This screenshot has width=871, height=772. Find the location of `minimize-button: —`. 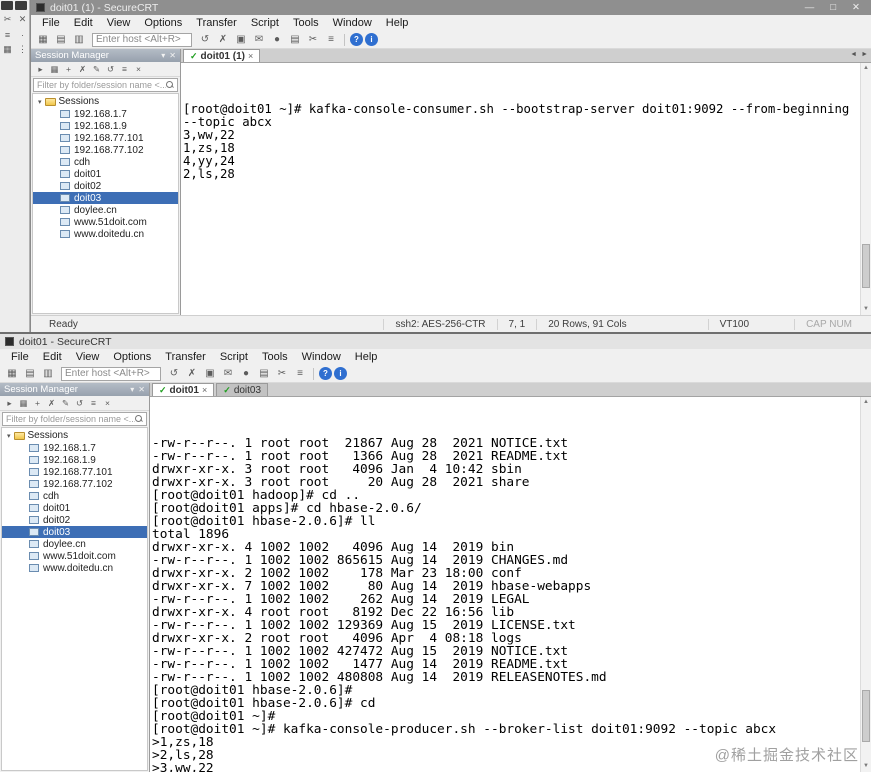

minimize-button: — is located at coordinates (810, 7).